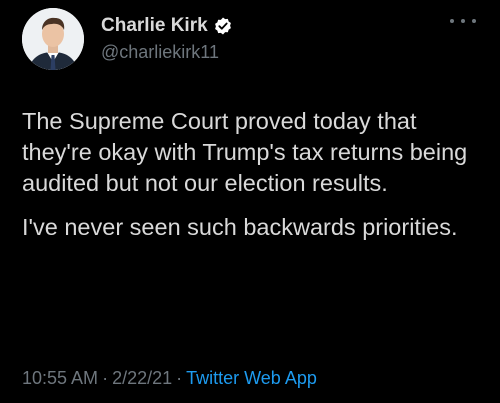 The height and width of the screenshot is (403, 500). Describe the element at coordinates (53, 39) in the screenshot. I see `avatar` at that location.